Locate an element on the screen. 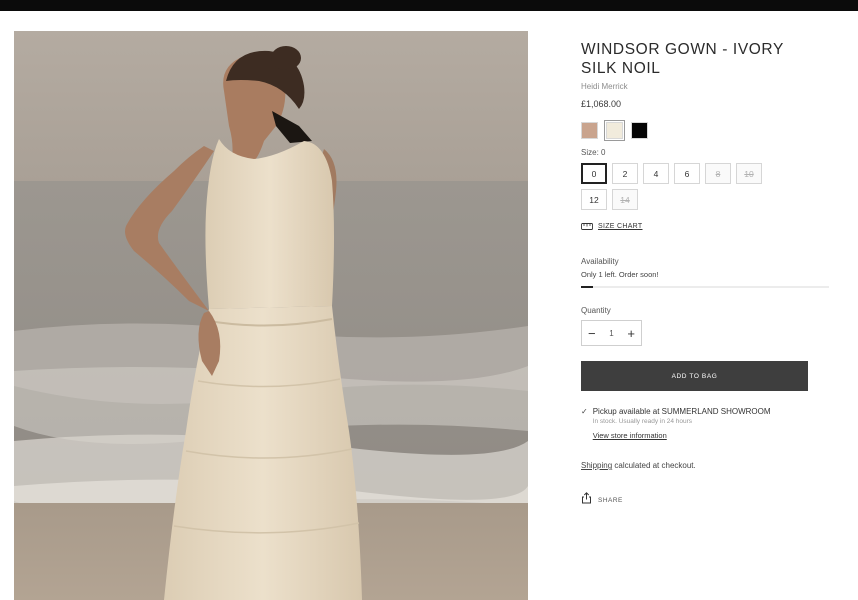  product-brand: Heidi Merrick is located at coordinates (701, 86).